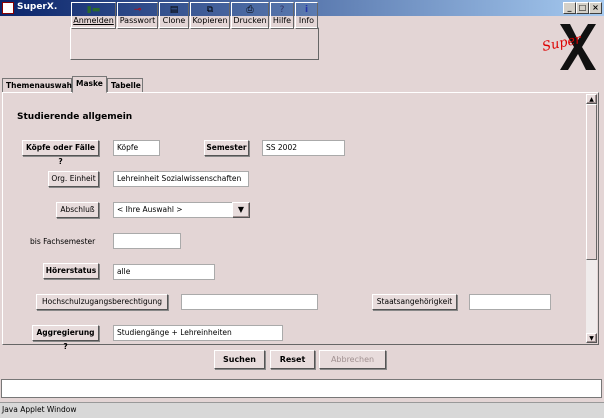 This screenshot has height=418, width=604. I want to click on nationality-field, so click(510, 302).